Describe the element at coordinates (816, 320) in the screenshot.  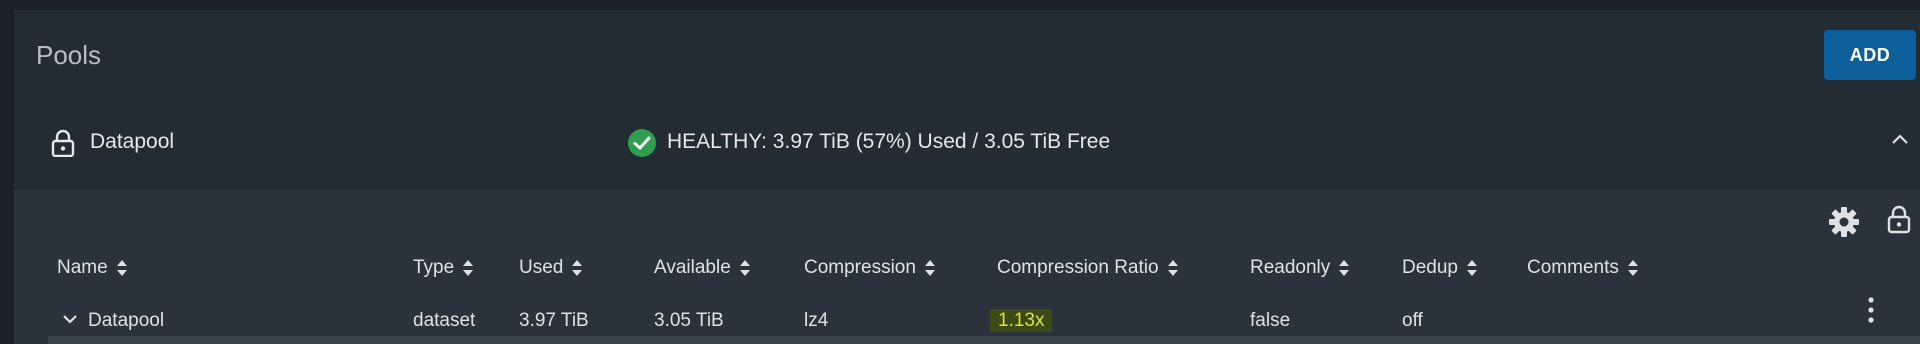
I see `cell-compression: lz4` at that location.